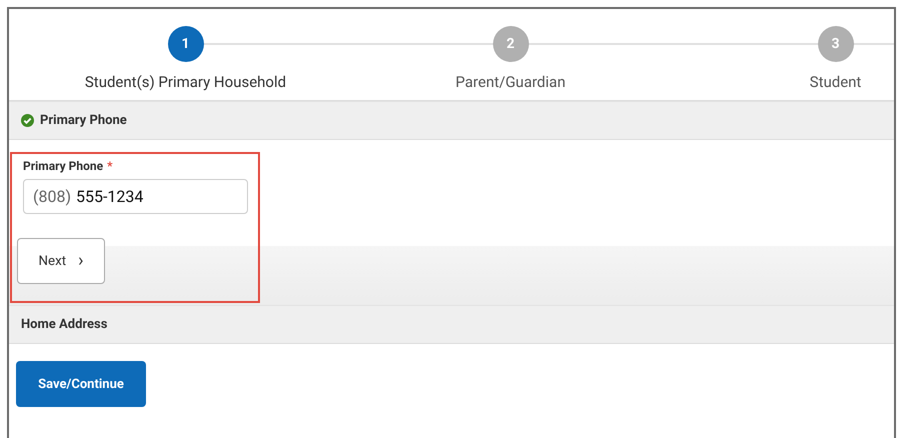  I want to click on field-label: Primary Phone, so click(63, 166).